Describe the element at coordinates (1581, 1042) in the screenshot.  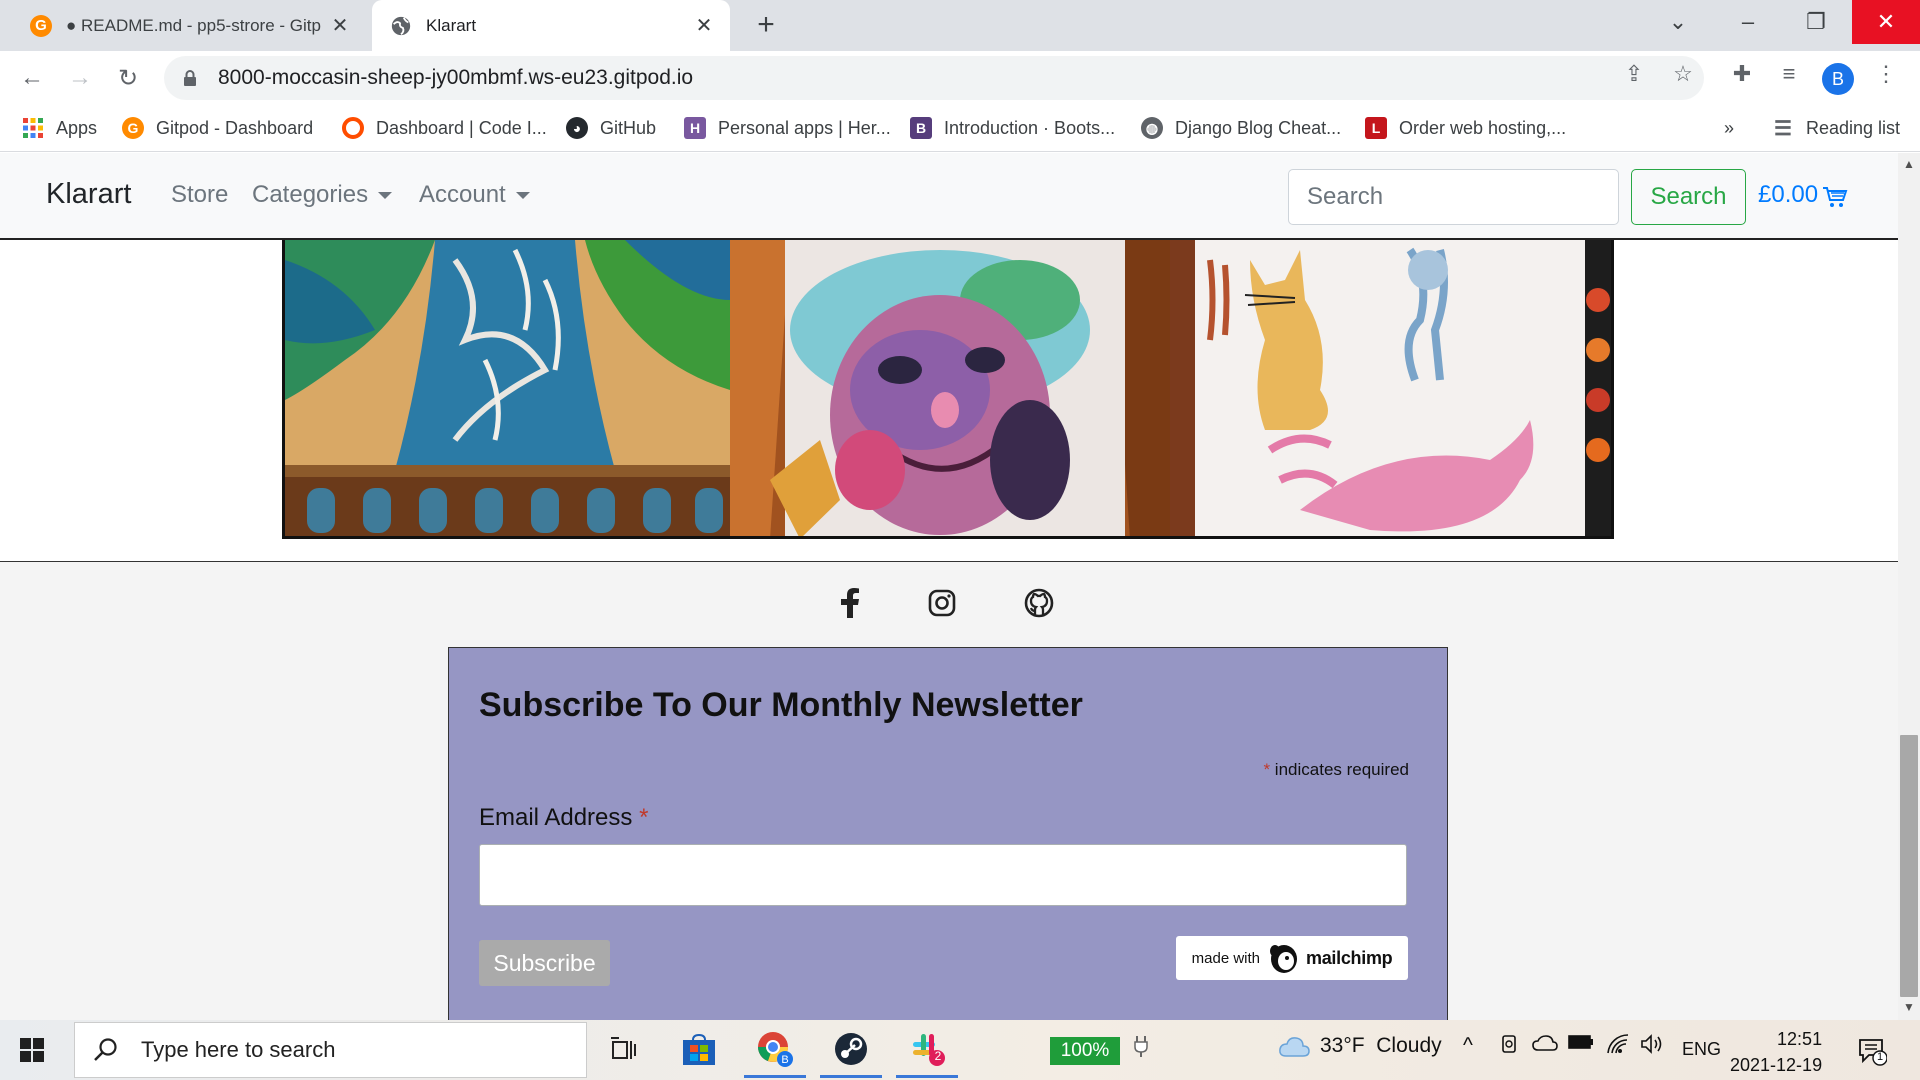
I see `battery-icon` at that location.